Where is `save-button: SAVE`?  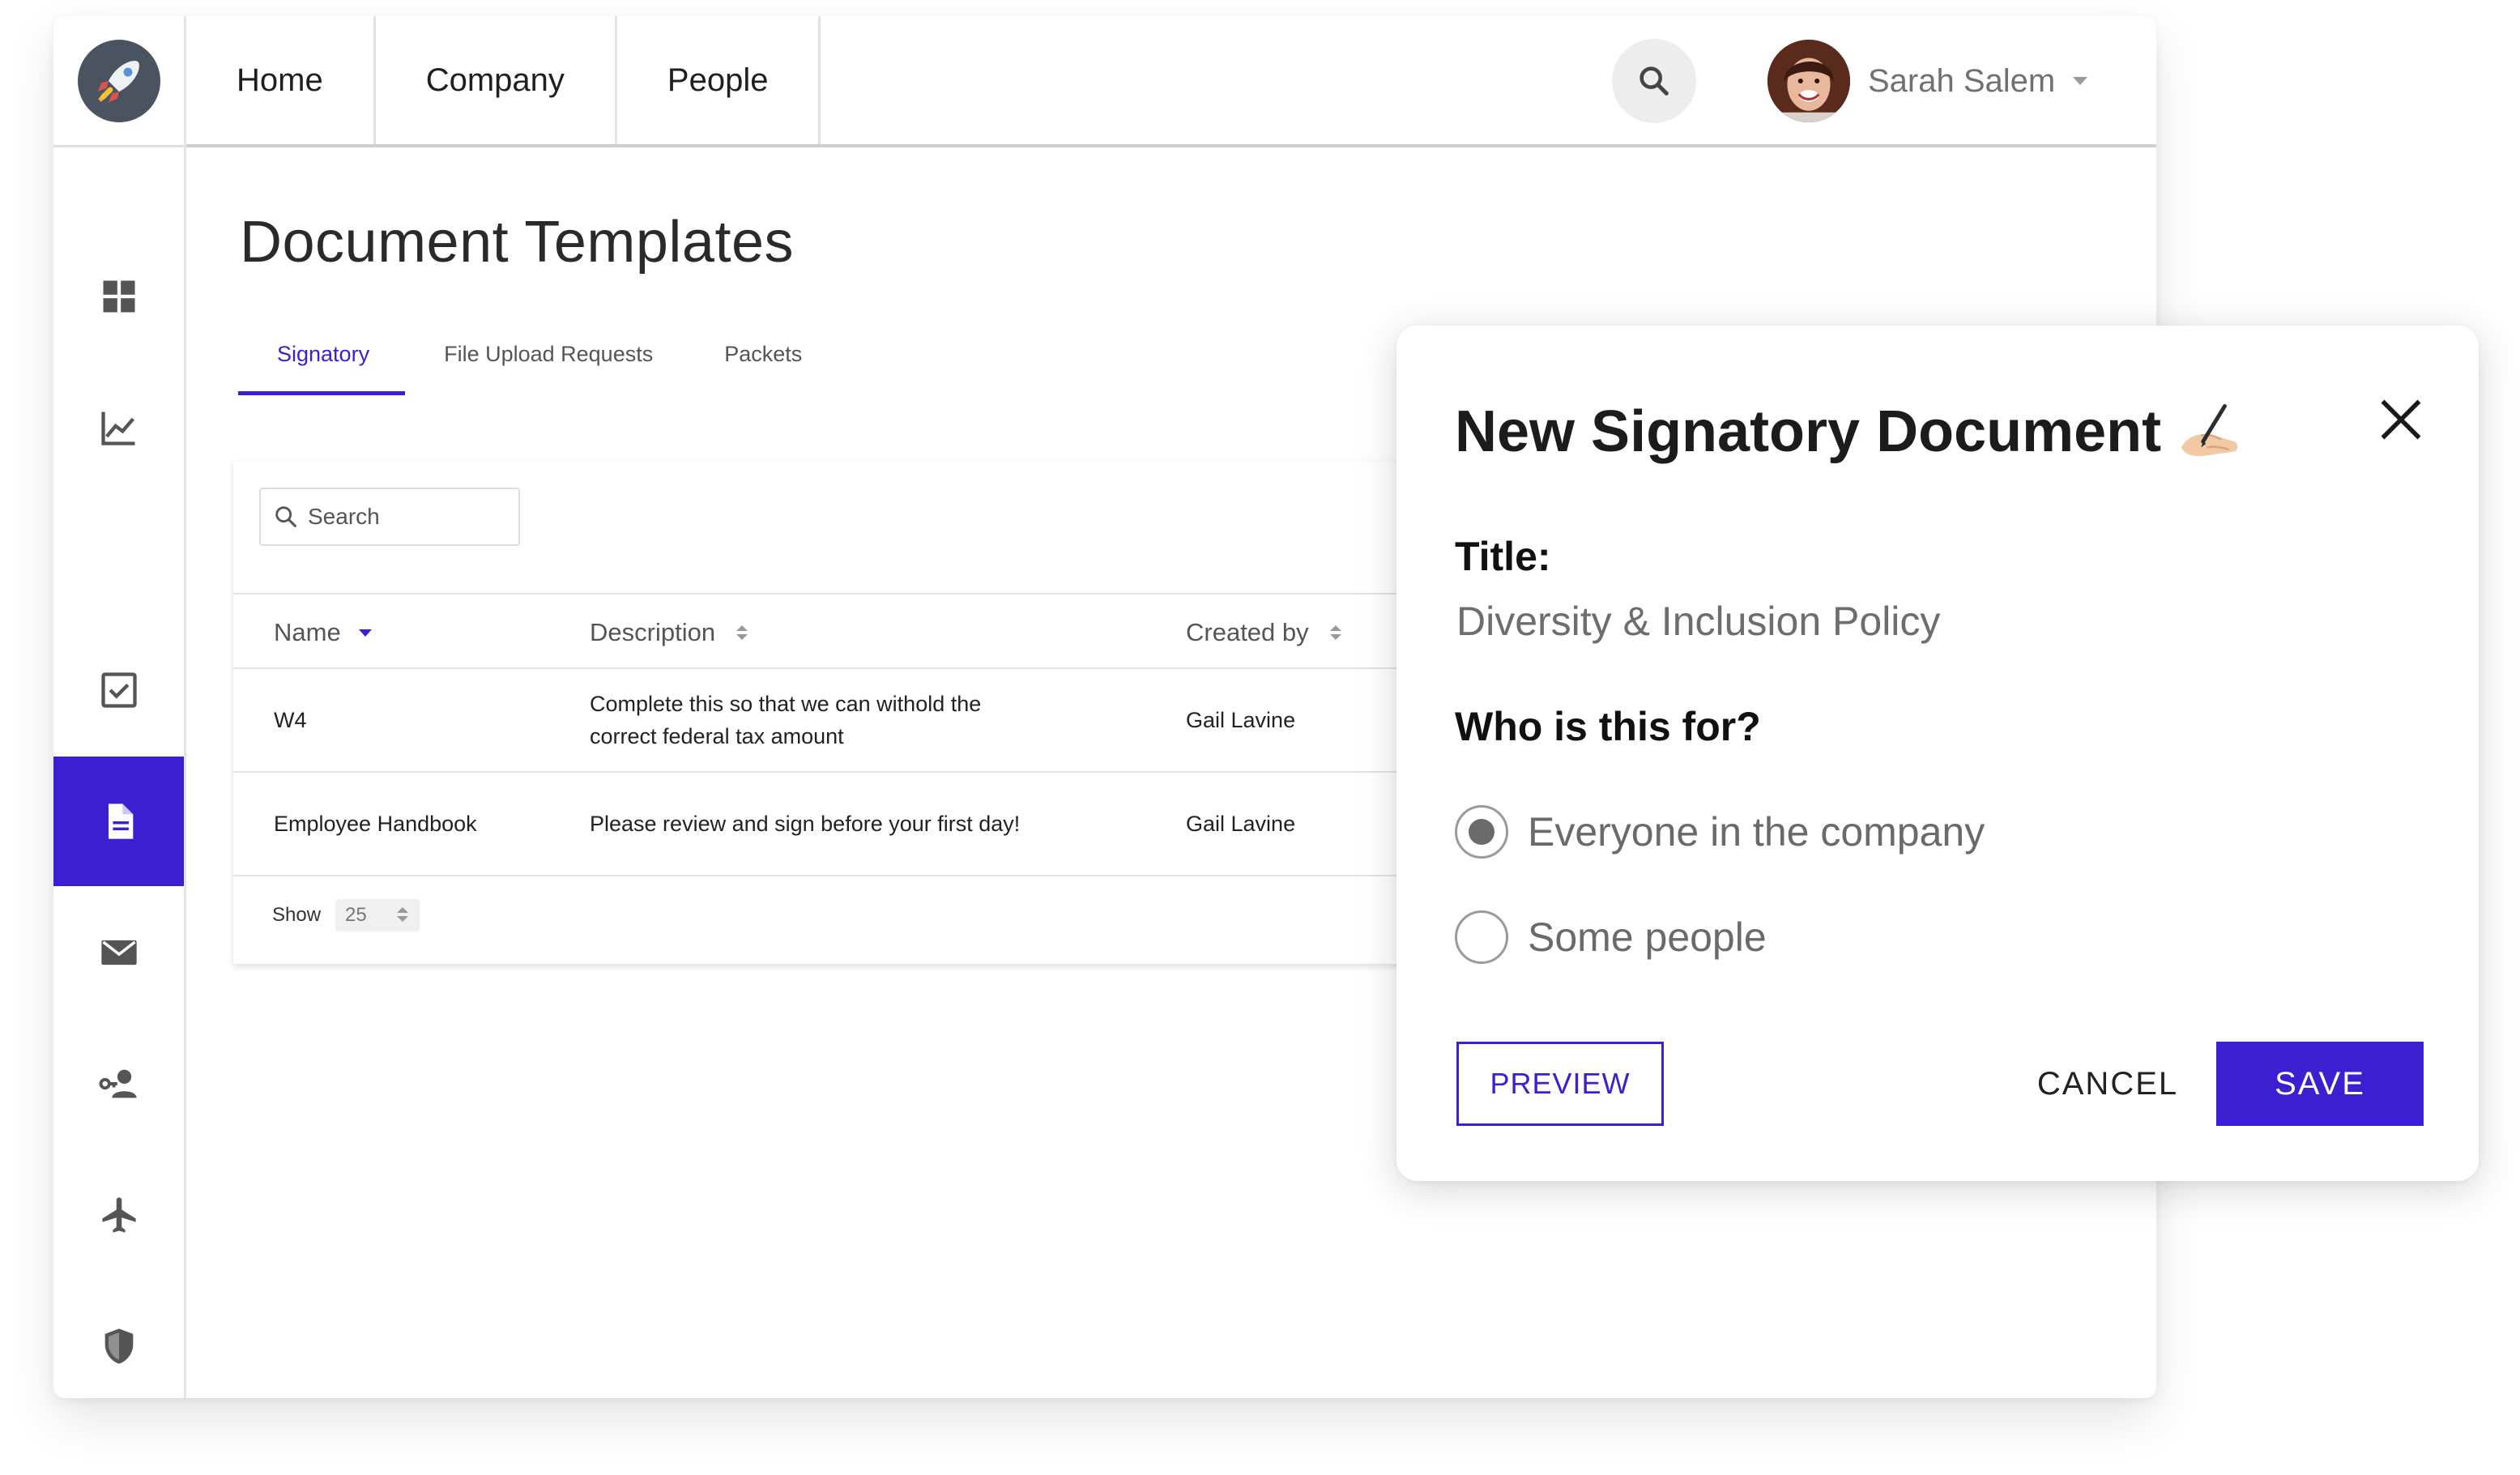 save-button: SAVE is located at coordinates (2320, 1084).